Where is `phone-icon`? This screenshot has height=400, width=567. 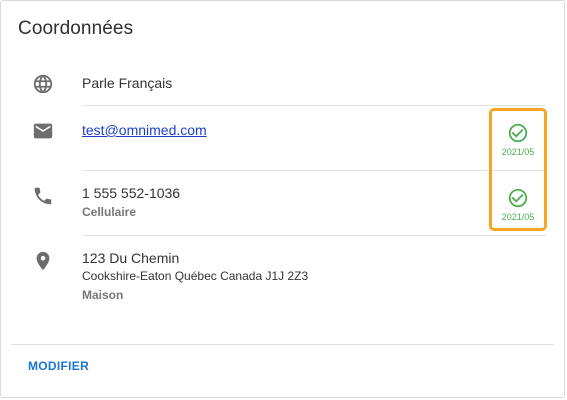
phone-icon is located at coordinates (43, 196).